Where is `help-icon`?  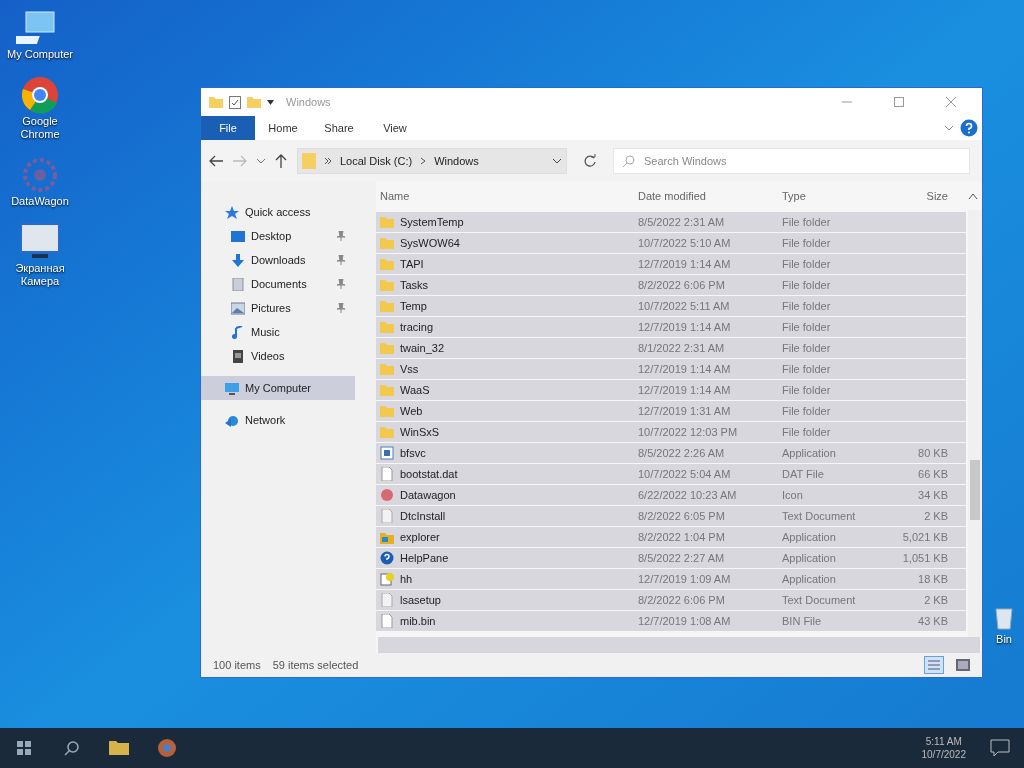 help-icon is located at coordinates (387, 558).